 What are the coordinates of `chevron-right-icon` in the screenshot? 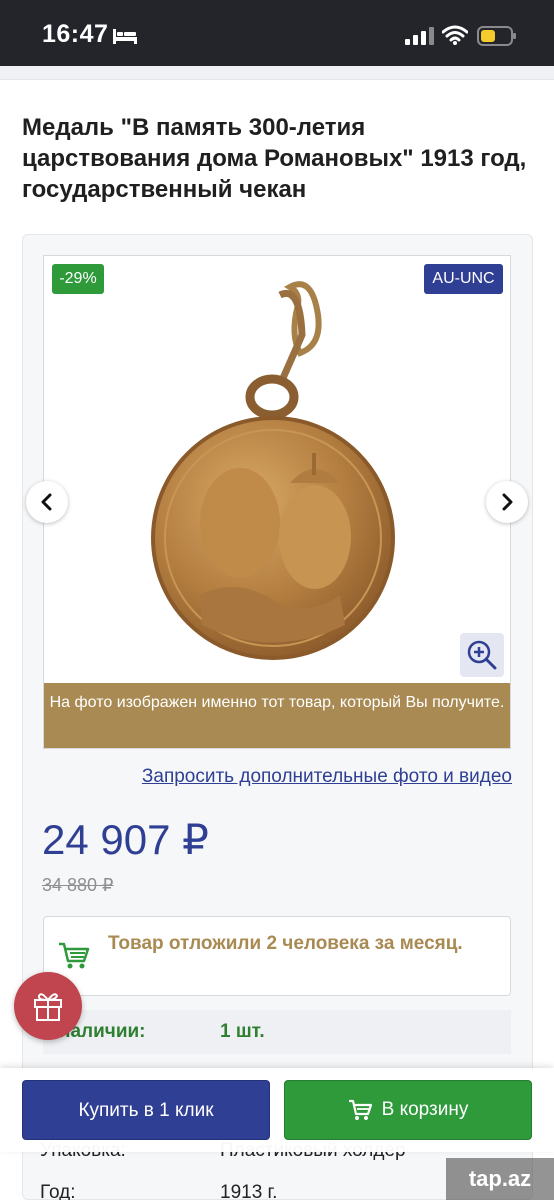 It's located at (507, 502).